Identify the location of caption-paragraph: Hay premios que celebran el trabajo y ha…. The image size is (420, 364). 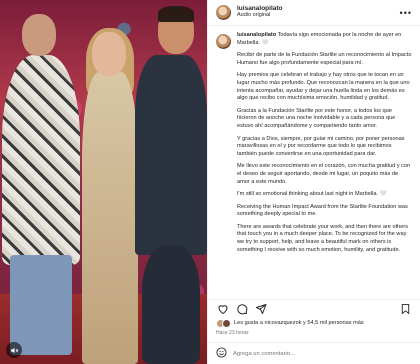
(323, 87).